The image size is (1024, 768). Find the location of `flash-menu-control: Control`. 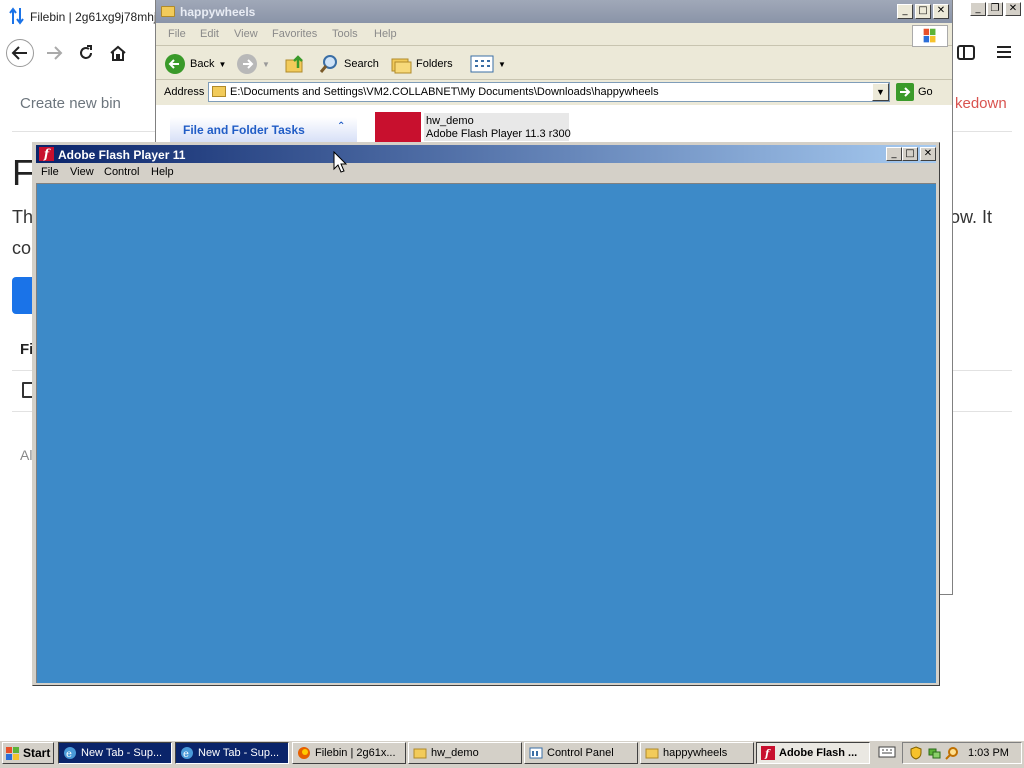

flash-menu-control: Control is located at coordinates (121, 172).